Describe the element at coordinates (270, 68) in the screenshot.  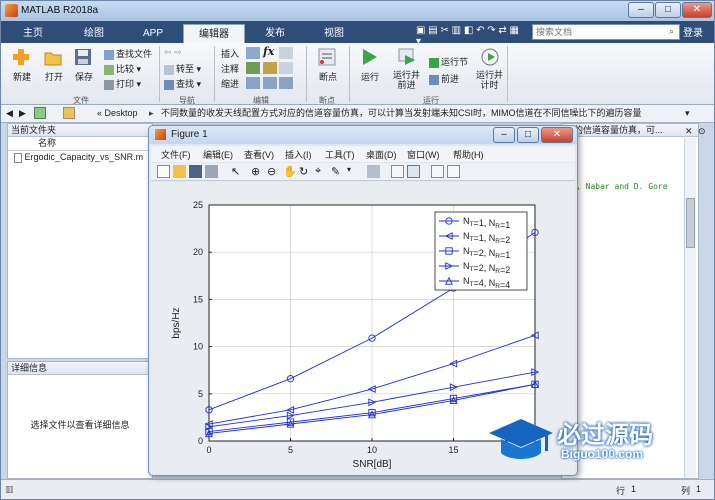
I see `uncomment-icon` at that location.